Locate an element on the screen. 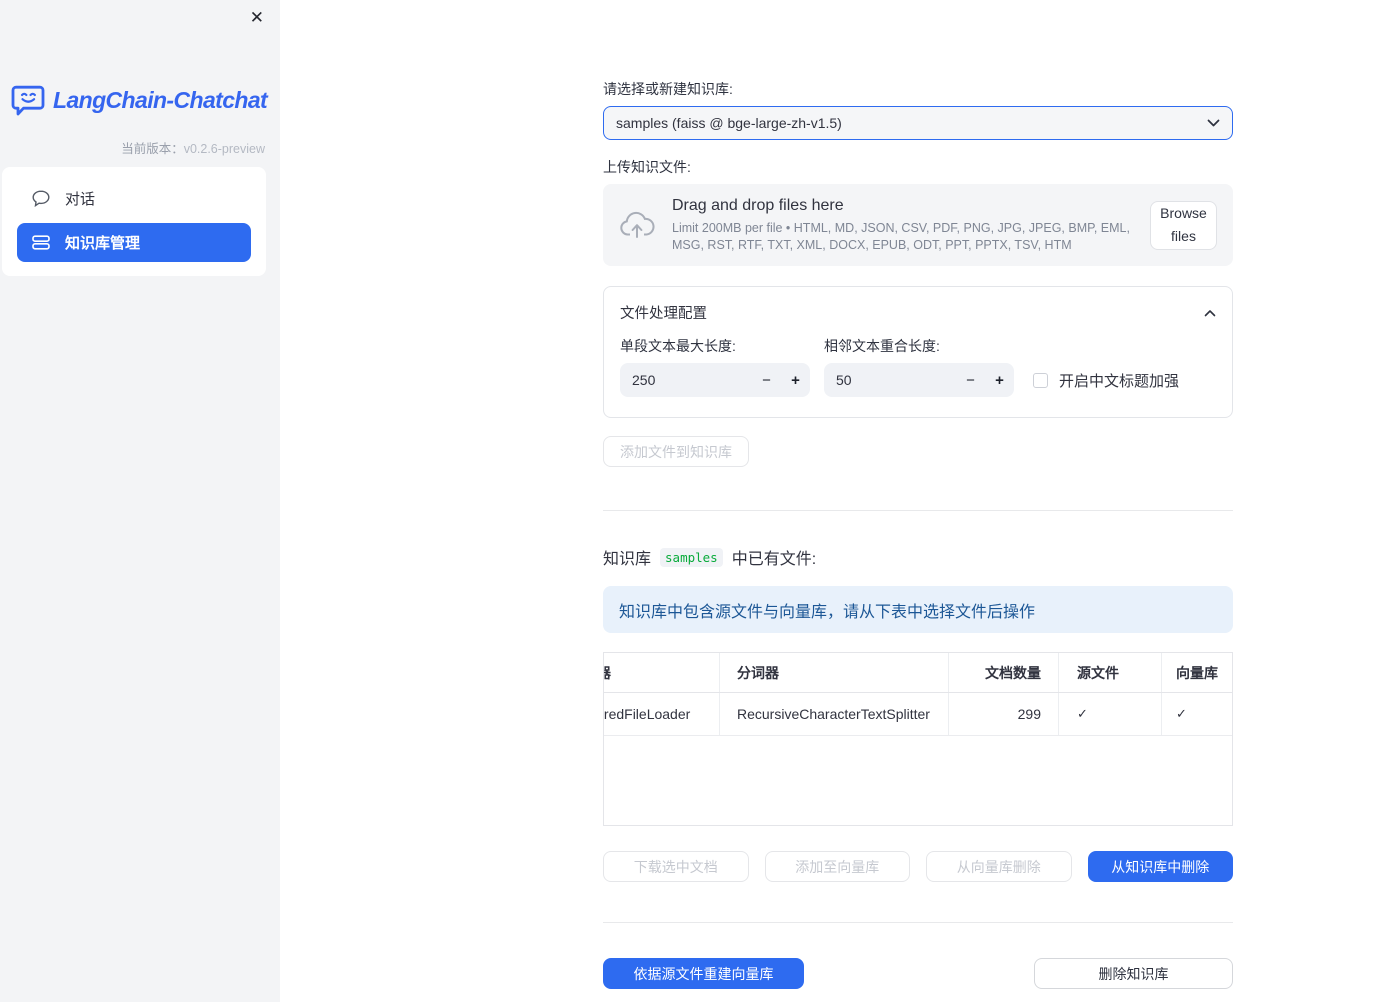  chunk-size-value: 250 is located at coordinates (644, 380).